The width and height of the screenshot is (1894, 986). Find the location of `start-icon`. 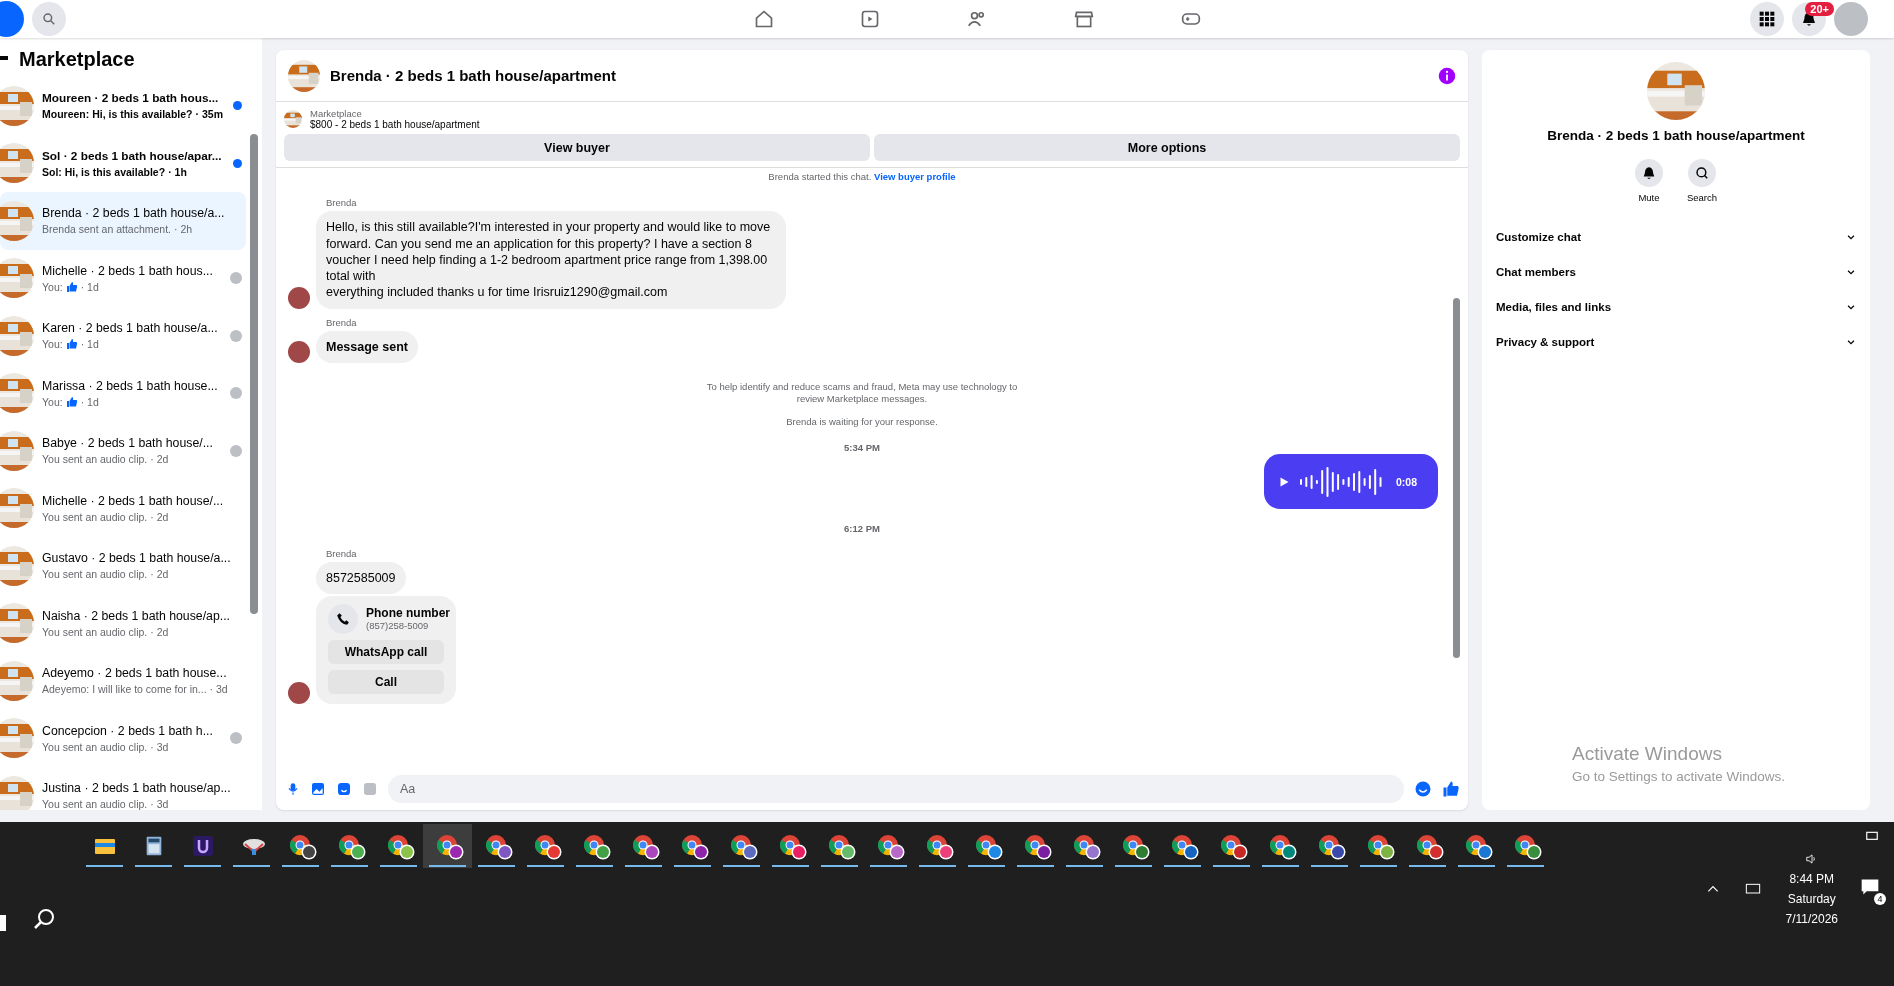

start-icon is located at coordinates (3, 923).